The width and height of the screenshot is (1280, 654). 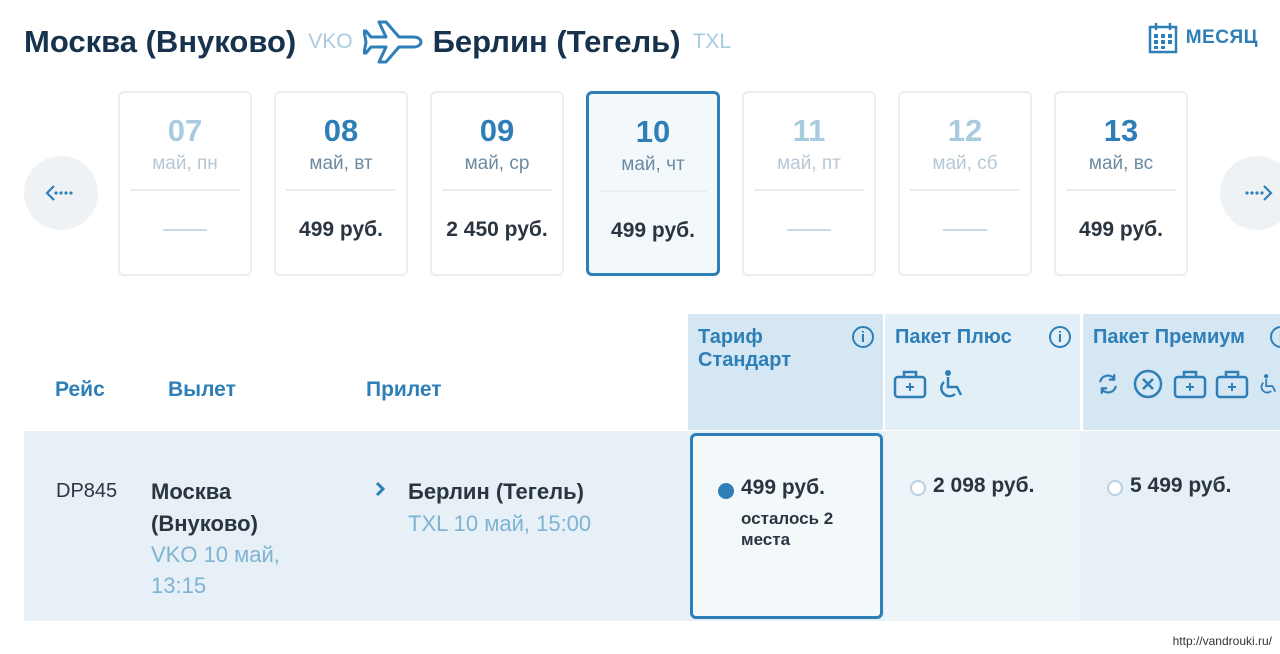 I want to click on day-card-11: 11 май, пт, so click(x=809, y=183).